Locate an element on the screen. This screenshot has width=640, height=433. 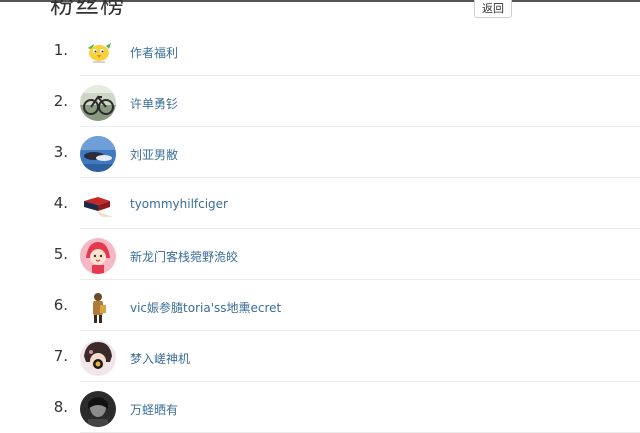
list-item: 1. 作者福利 is located at coordinates (320, 50).